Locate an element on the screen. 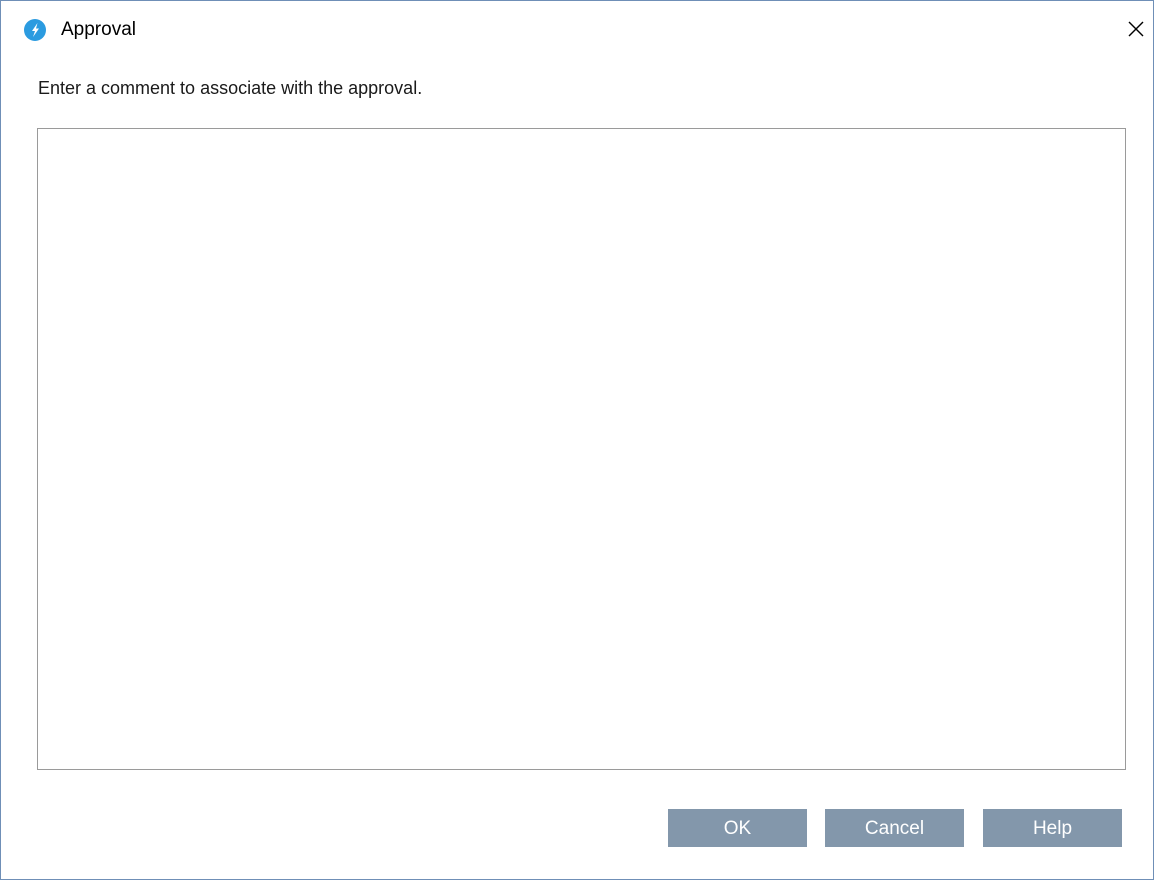 The height and width of the screenshot is (880, 1154). help-button: Help is located at coordinates (1052, 828).